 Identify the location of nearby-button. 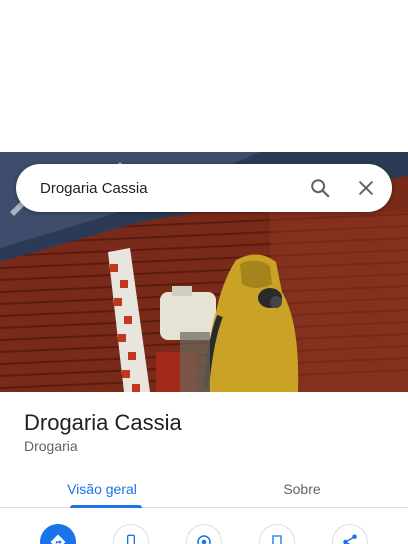
(204, 534).